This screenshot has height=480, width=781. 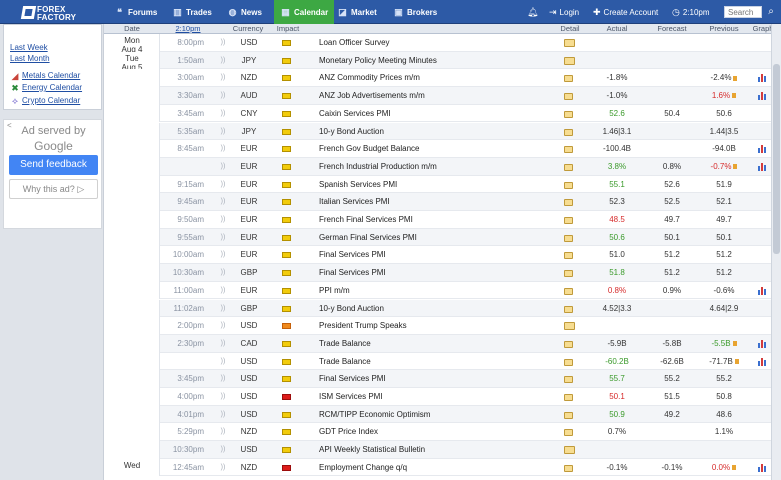 I want to click on nav-tab-news: ◍ News, so click(x=244, y=12).